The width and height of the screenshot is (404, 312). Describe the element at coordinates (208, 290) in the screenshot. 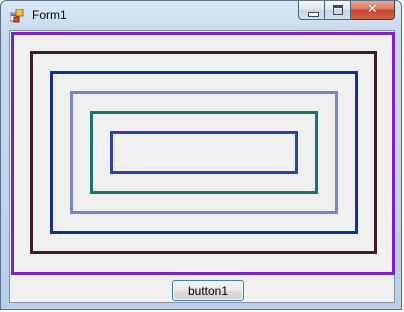

I see `button1: button1` at that location.